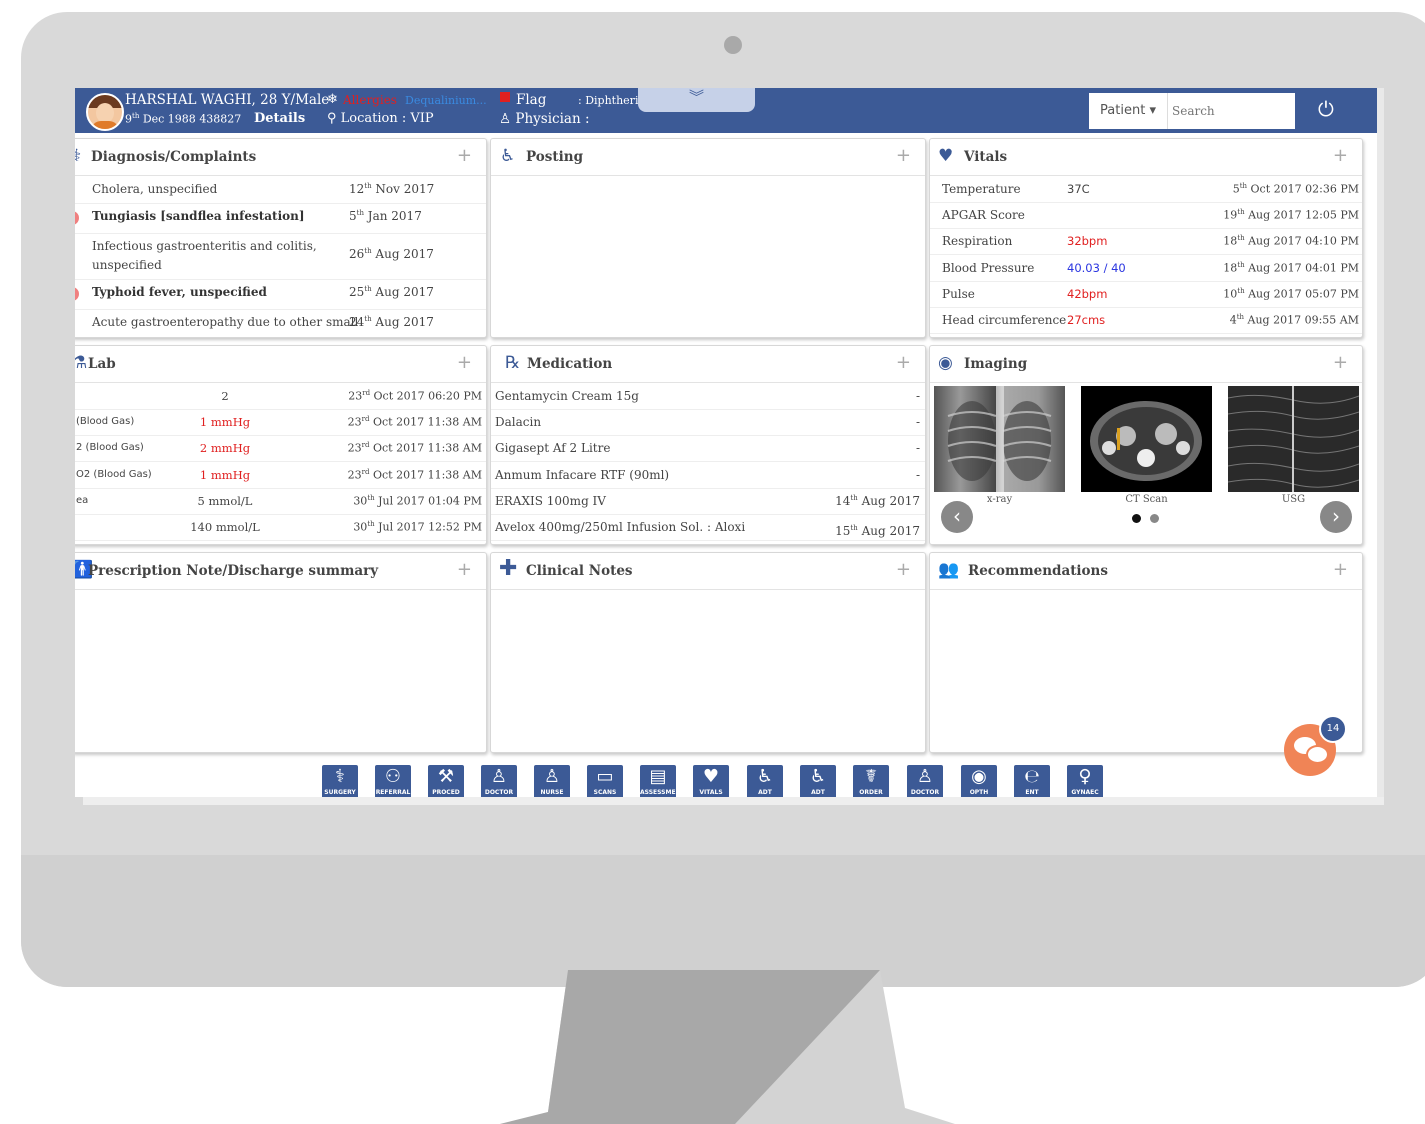 This screenshot has height=1124, width=1425. I want to click on date-day: 23, so click(354, 422).